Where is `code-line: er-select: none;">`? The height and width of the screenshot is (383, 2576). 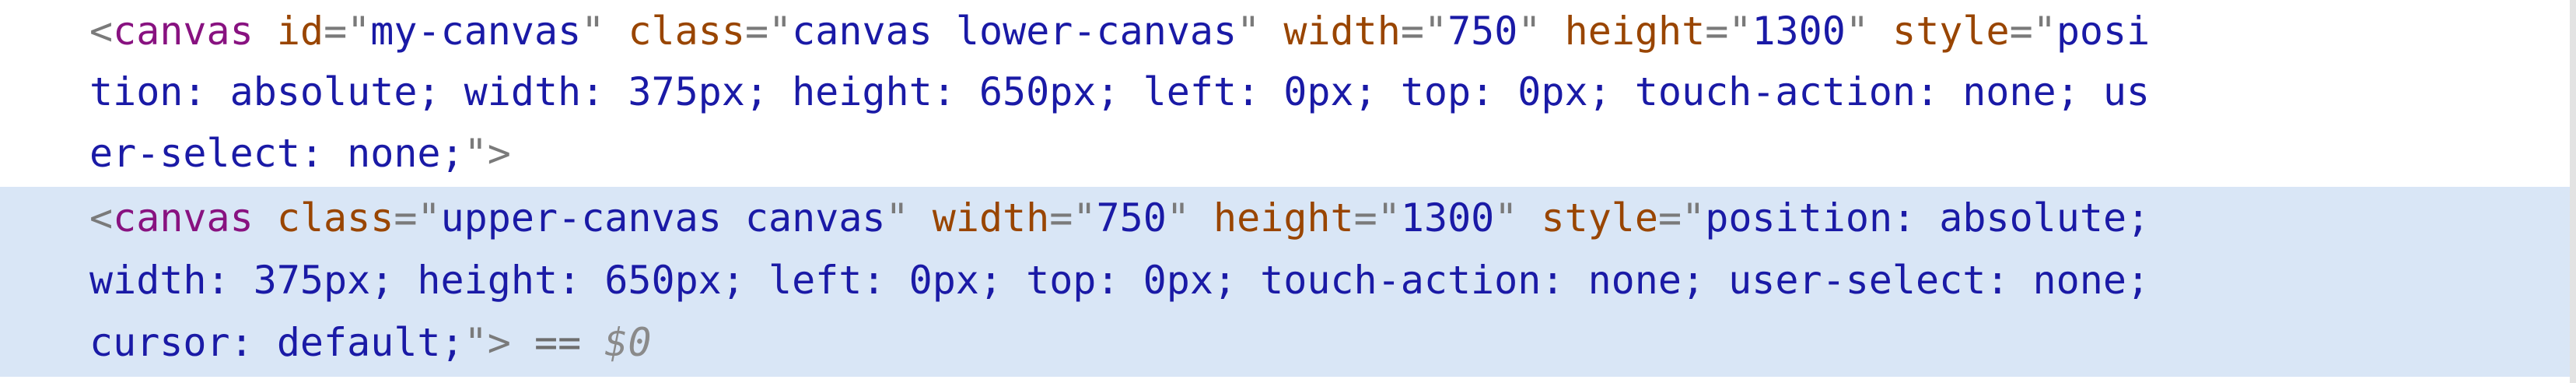
code-line: er-select: none;"> is located at coordinates (300, 153).